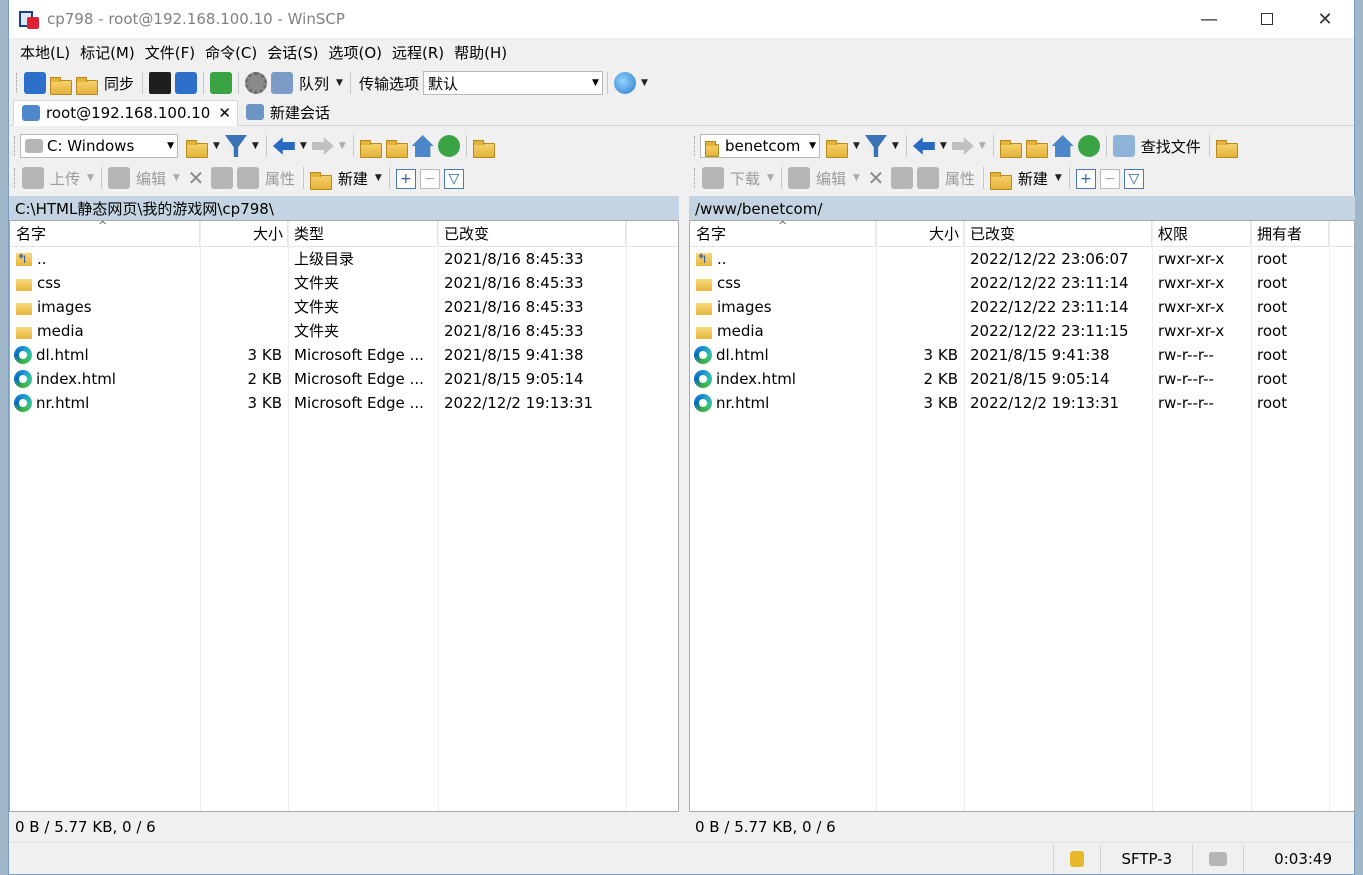 This screenshot has height=875, width=1363. Describe the element at coordinates (1201, 234) in the screenshot. I see `column-rights: 权限` at that location.